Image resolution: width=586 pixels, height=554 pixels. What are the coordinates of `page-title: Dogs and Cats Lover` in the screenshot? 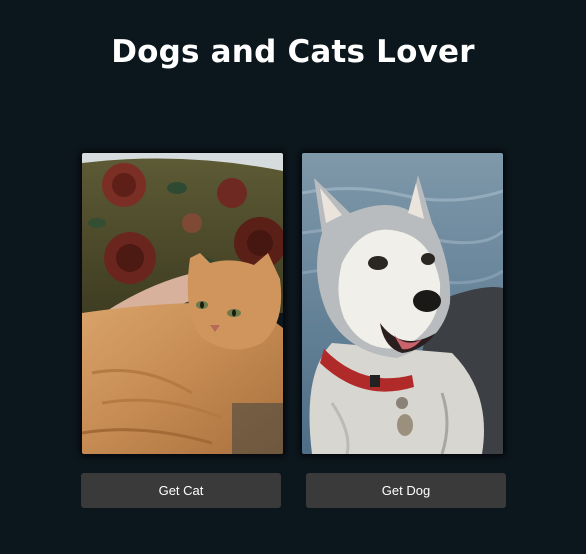 It's located at (293, 52).